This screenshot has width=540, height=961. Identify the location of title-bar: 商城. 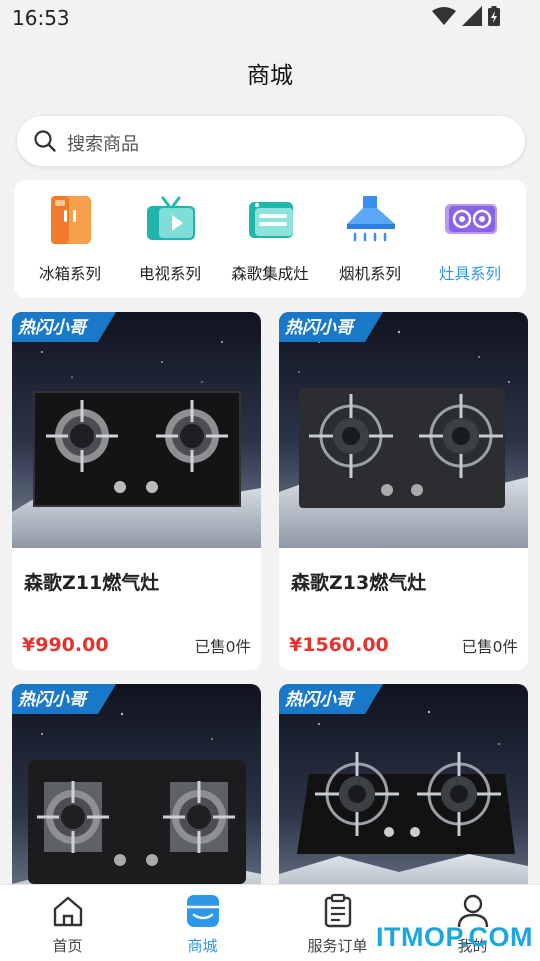
(270, 69).